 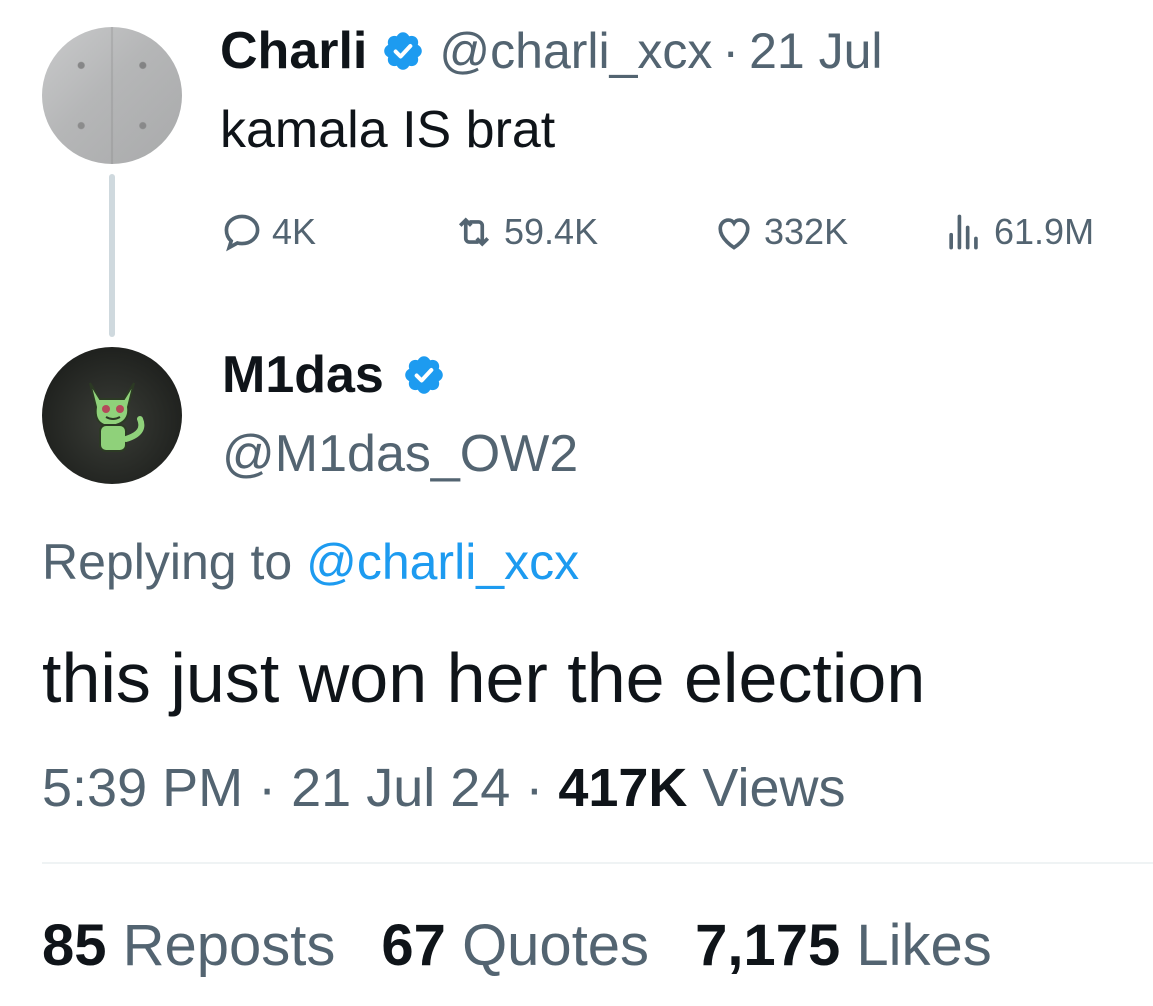 I want to click on repost-icon, so click(x=474, y=232).